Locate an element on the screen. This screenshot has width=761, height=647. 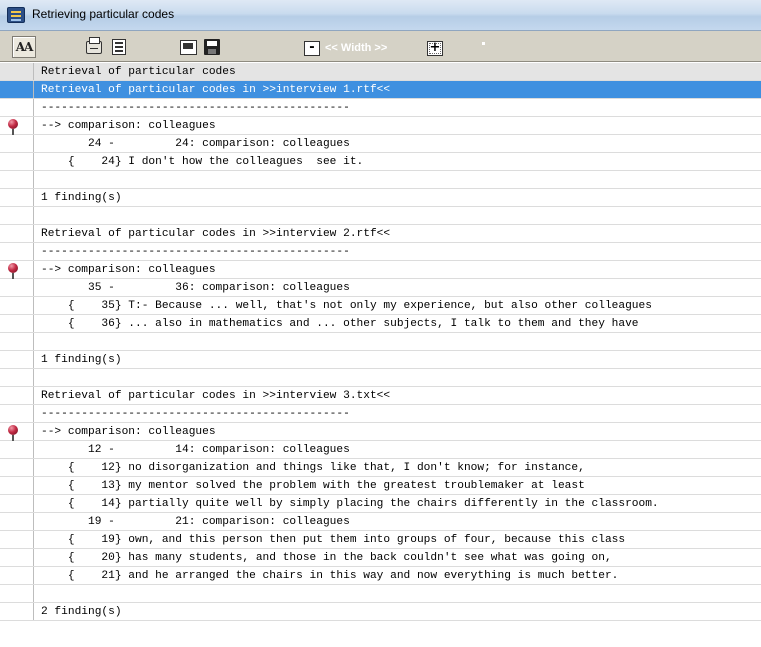
line-text: { 24} I don't how the colleagues see it. is located at coordinates (202, 162).